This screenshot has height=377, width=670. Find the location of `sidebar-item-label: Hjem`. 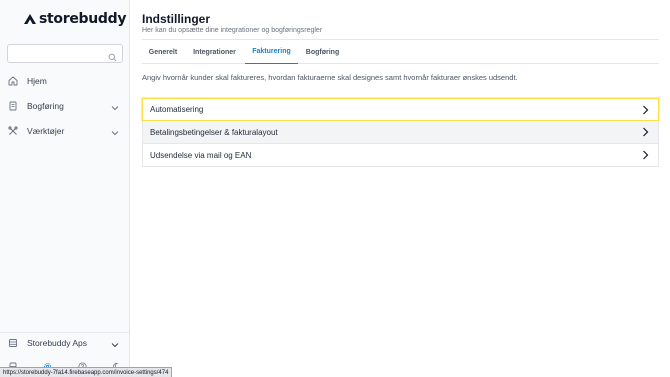

sidebar-item-label: Hjem is located at coordinates (37, 81).